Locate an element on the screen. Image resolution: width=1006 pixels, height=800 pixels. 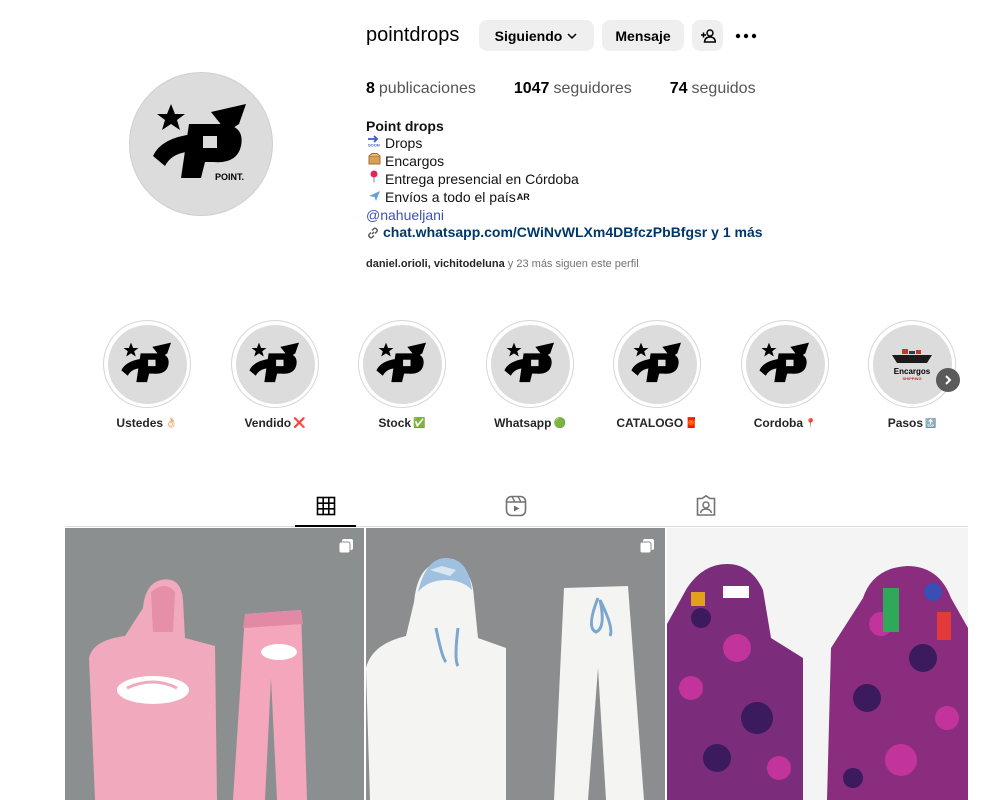
post-pink-tracksuit is located at coordinates (214, 664).